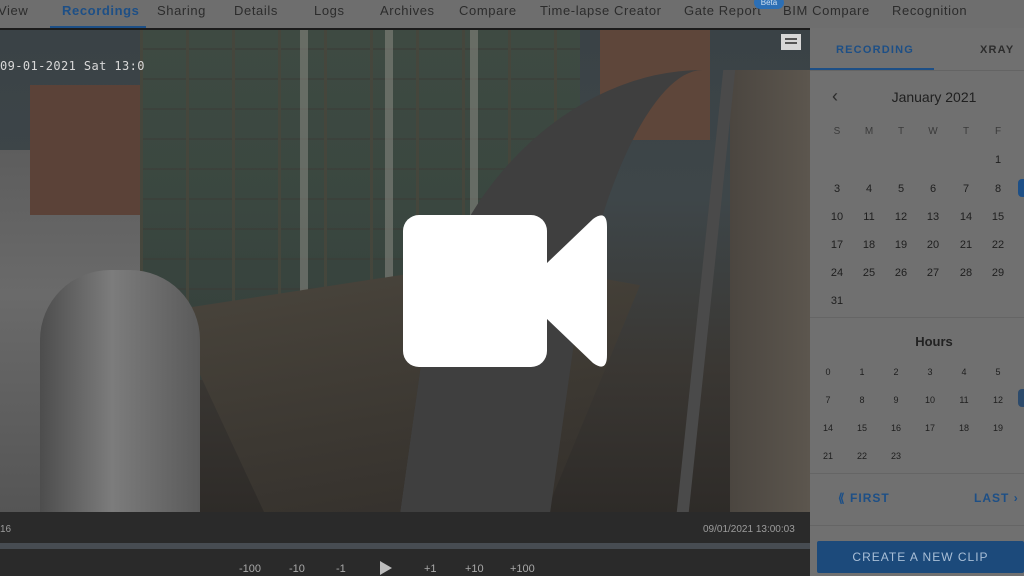  I want to click on calendar-day: 10, so click(837, 217).